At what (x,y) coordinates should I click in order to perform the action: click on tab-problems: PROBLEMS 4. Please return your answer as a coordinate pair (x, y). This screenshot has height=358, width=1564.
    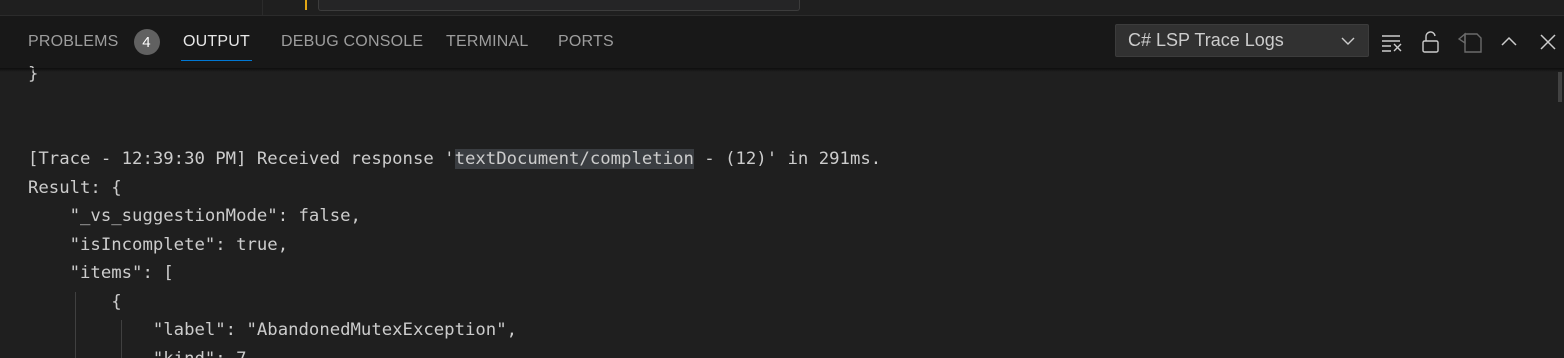
    Looking at the image, I should click on (94, 42).